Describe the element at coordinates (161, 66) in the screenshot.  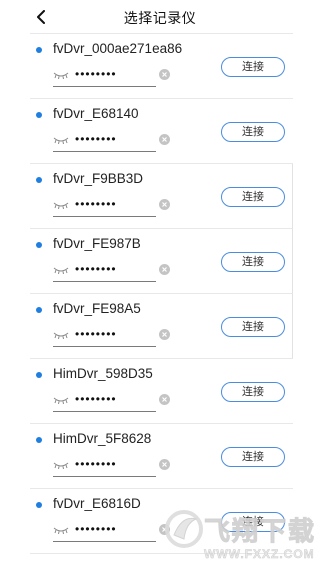
I see `device-row: fvDvr_000ae271ea86 •••••••• 连接` at that location.